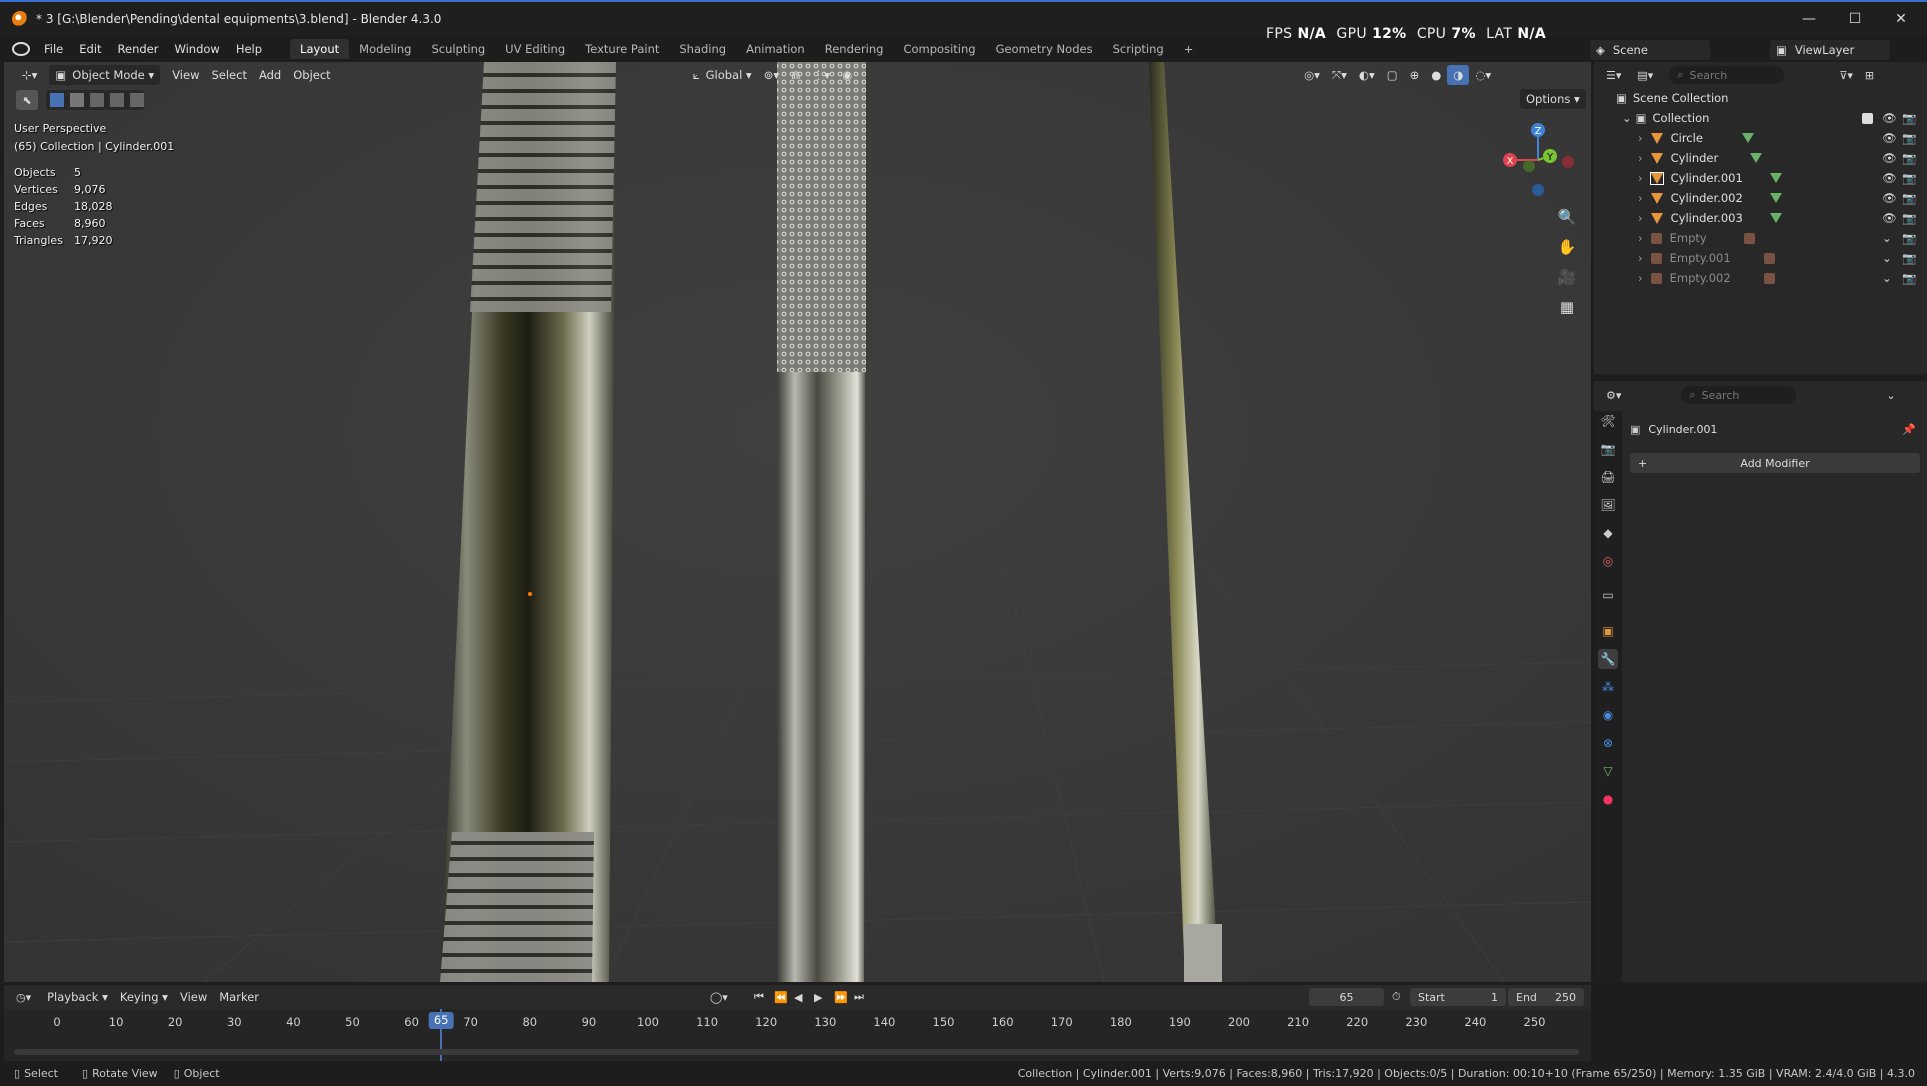 The height and width of the screenshot is (1086, 1927). I want to click on jump-start-icon: ⏮, so click(759, 997).